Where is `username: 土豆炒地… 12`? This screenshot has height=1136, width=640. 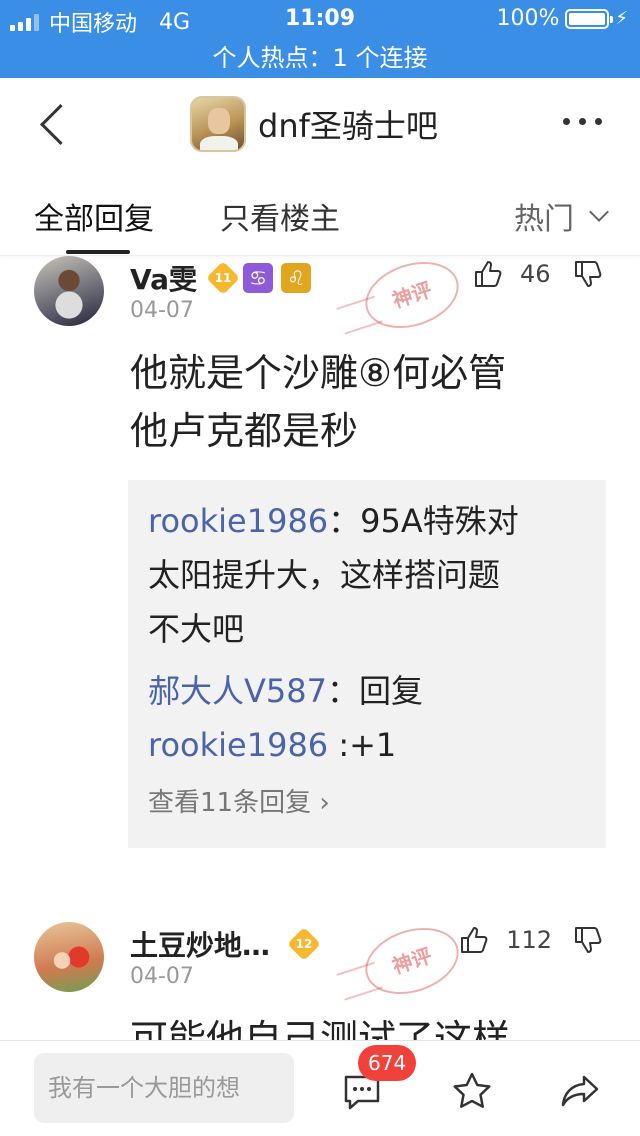 username: 土豆炒地… 12 is located at coordinates (225, 944).